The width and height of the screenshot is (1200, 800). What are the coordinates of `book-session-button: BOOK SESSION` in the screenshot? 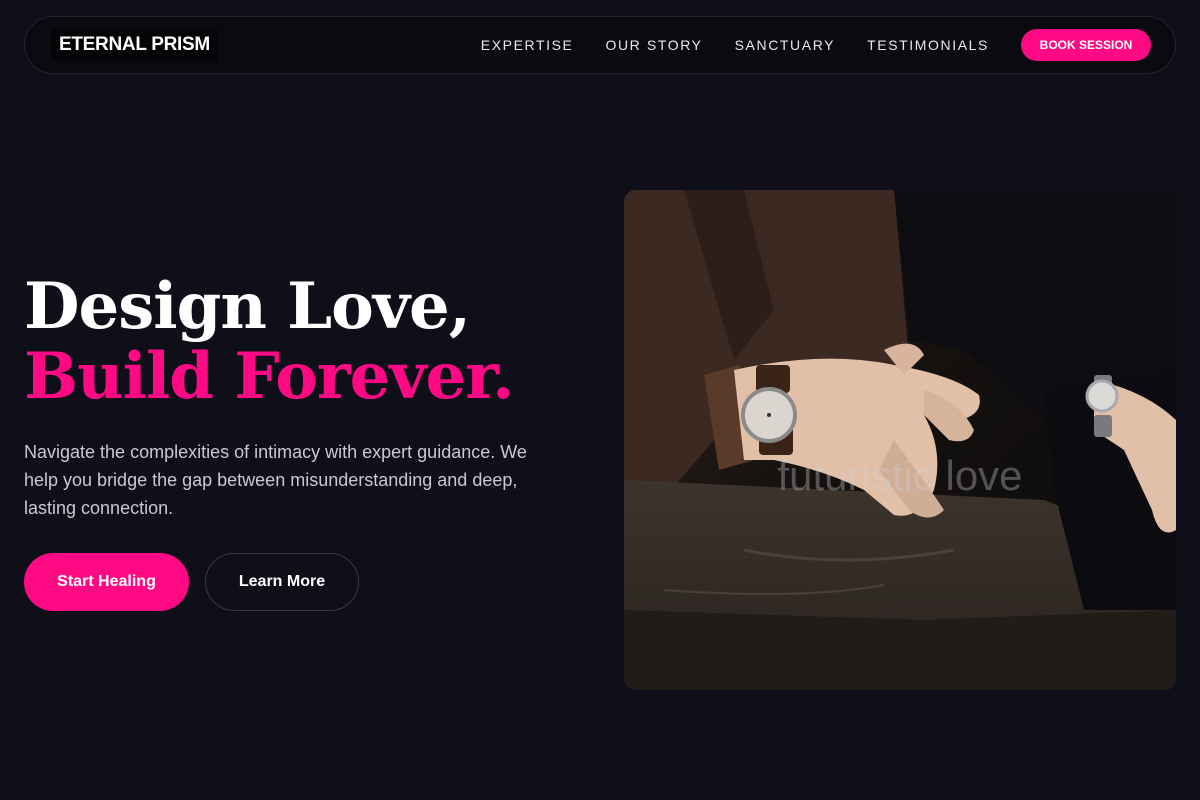 It's located at (1086, 45).